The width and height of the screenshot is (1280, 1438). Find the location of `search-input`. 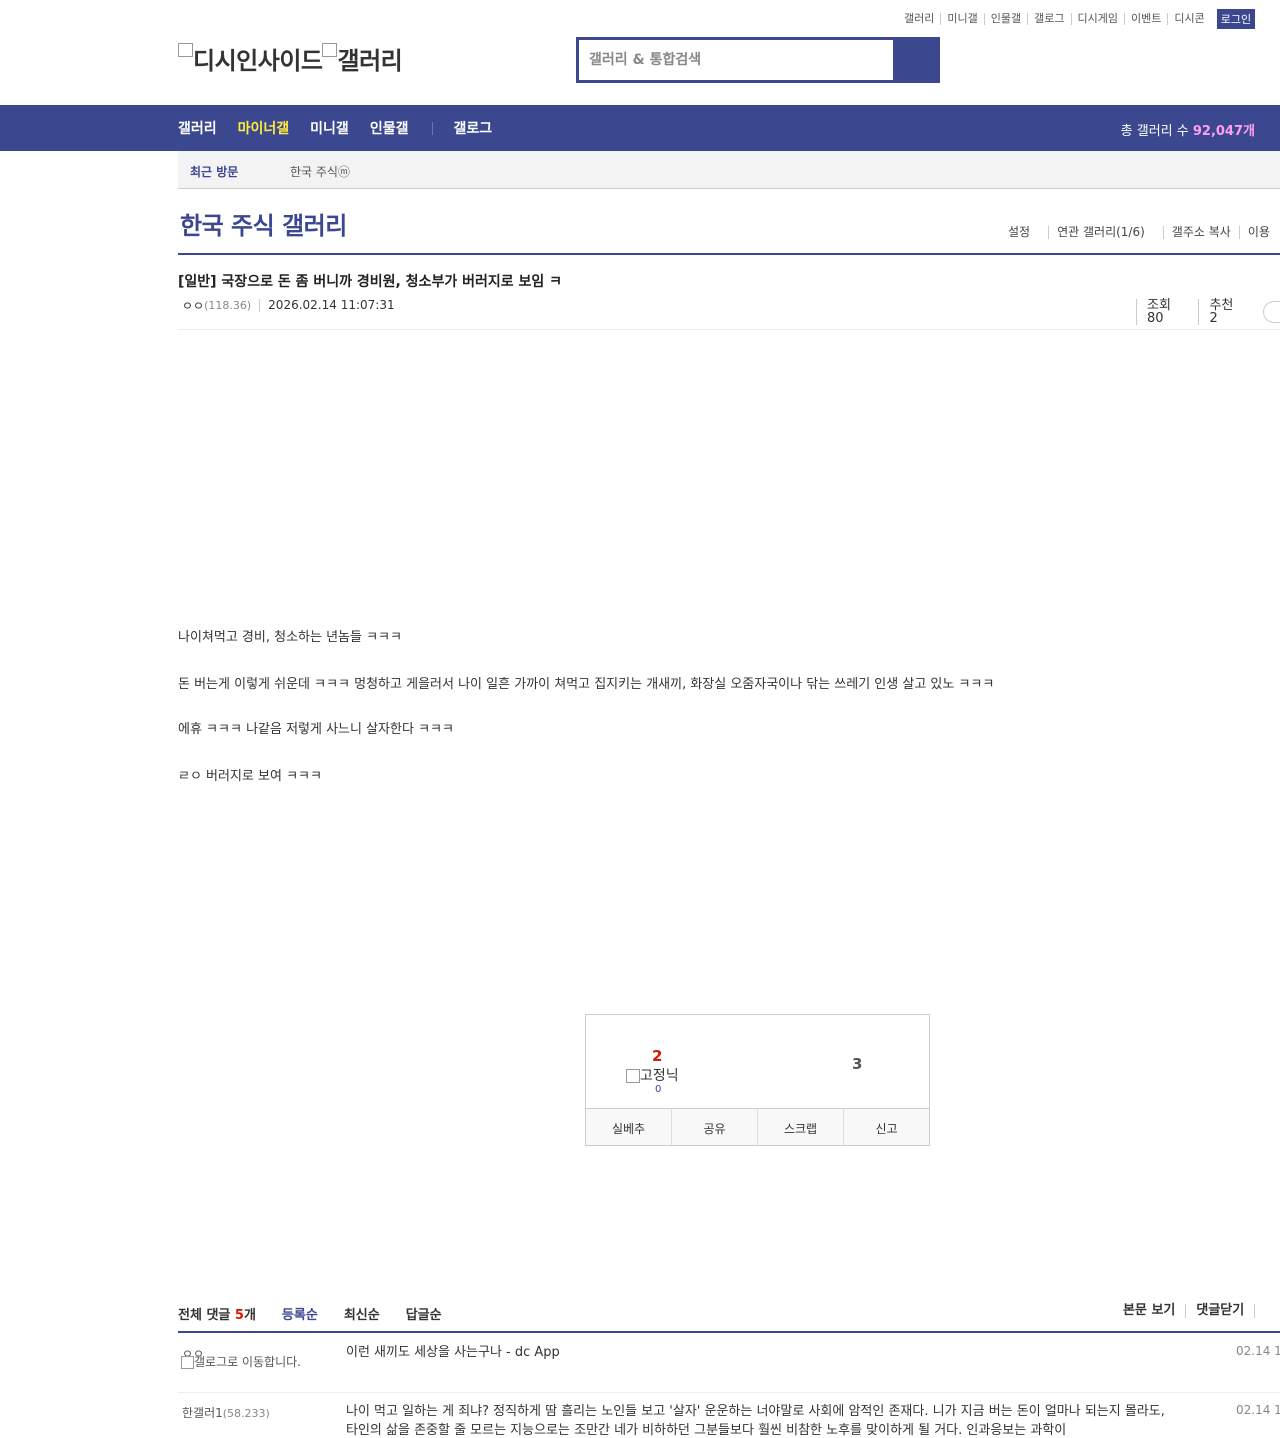

search-input is located at coordinates (736, 60).